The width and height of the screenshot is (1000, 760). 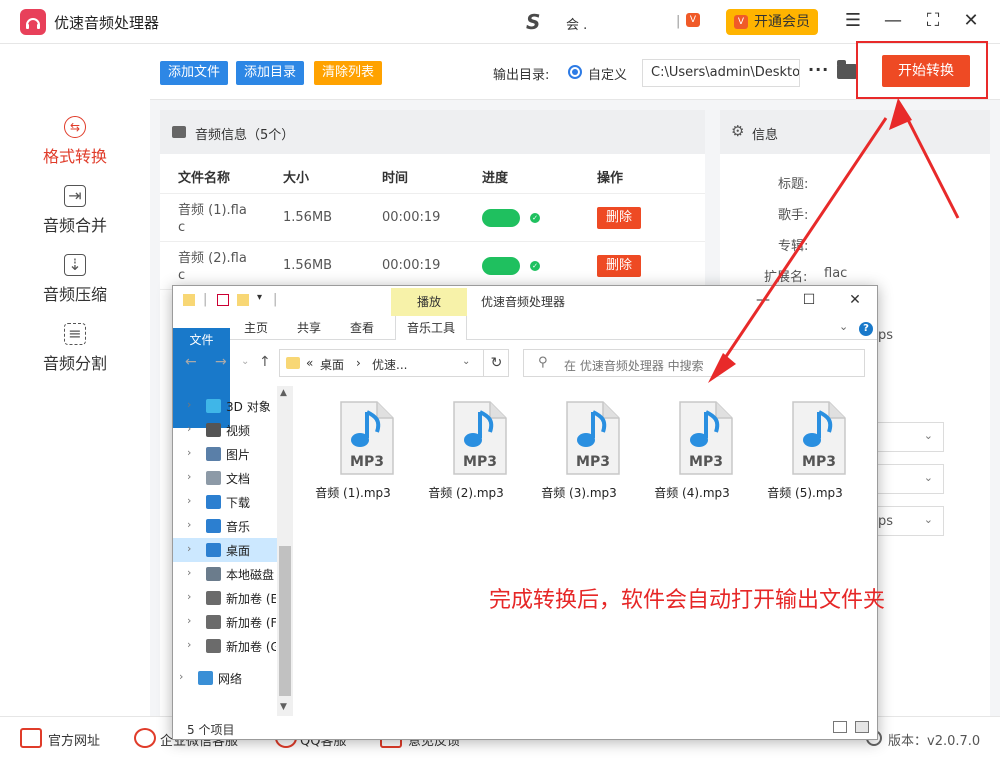 I want to click on tab-share: 共享, so click(x=309, y=328).